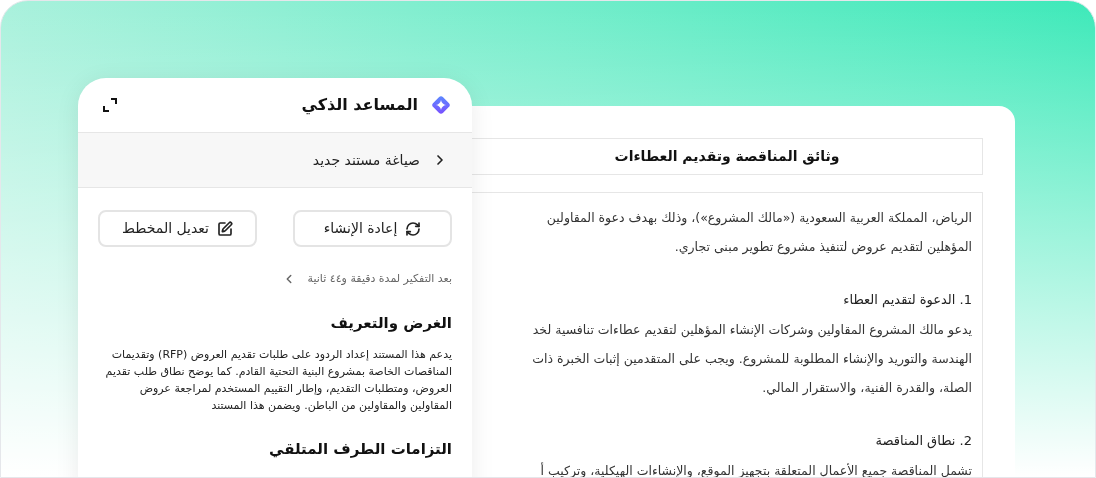 This screenshot has height=478, width=1096. I want to click on breadcrumb-row: صياغة مستند جديد, so click(275, 160).